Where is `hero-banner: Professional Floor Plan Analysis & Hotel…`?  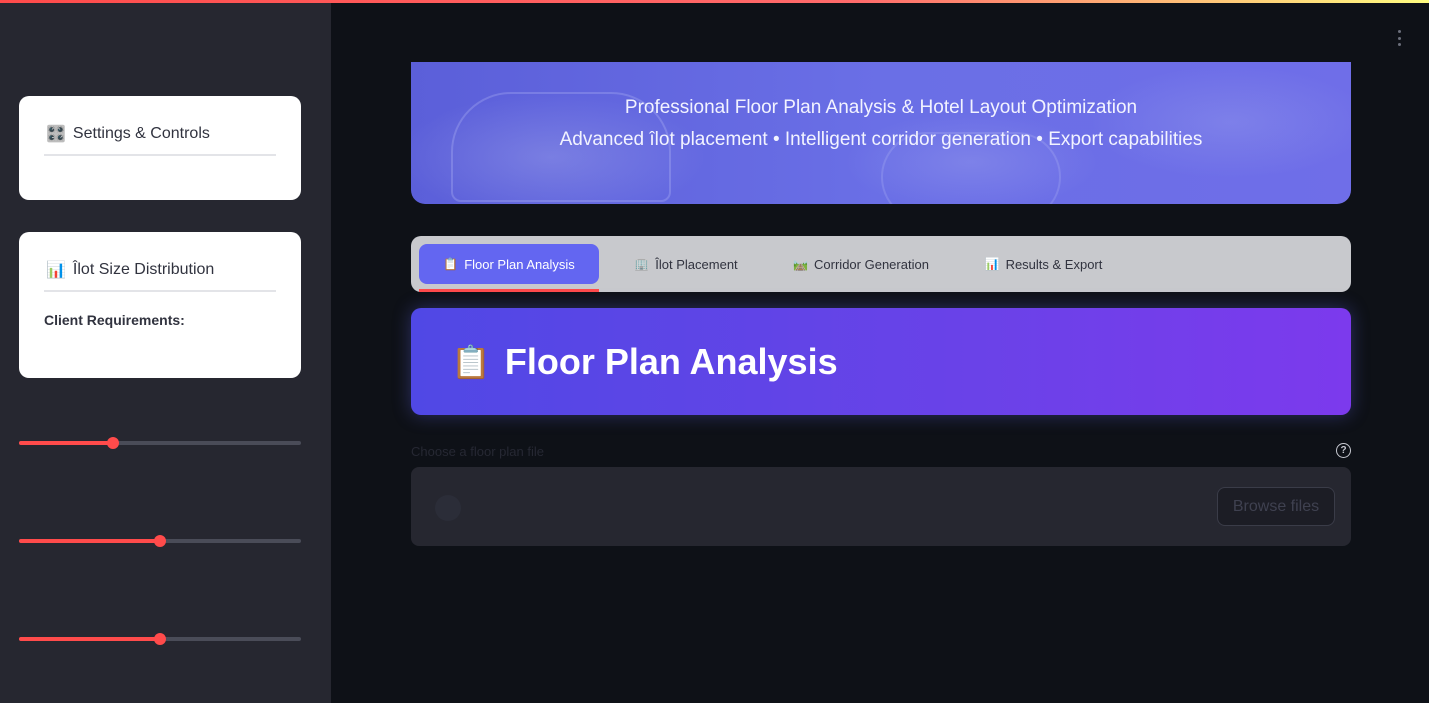 hero-banner: Professional Floor Plan Analysis & Hotel… is located at coordinates (881, 133).